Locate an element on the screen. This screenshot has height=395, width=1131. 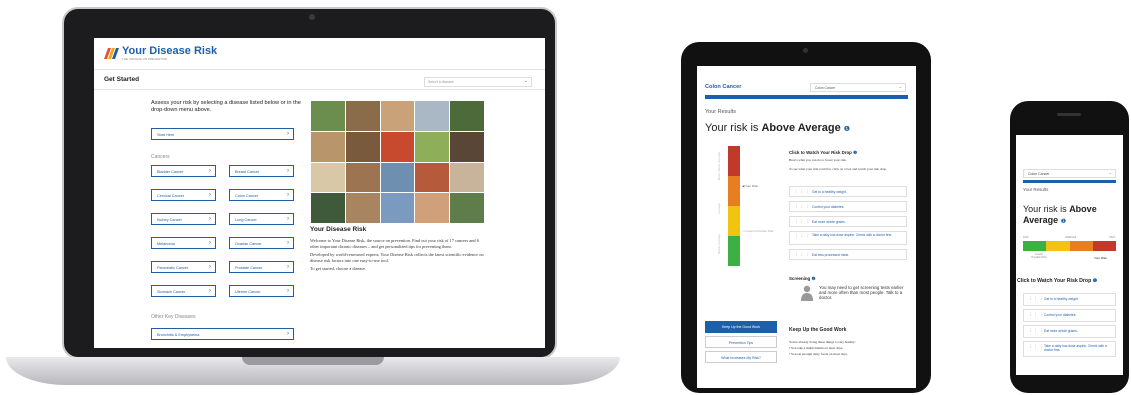
disease-button-label: Bronchitis & Emphysema is located at coordinates (178, 334).